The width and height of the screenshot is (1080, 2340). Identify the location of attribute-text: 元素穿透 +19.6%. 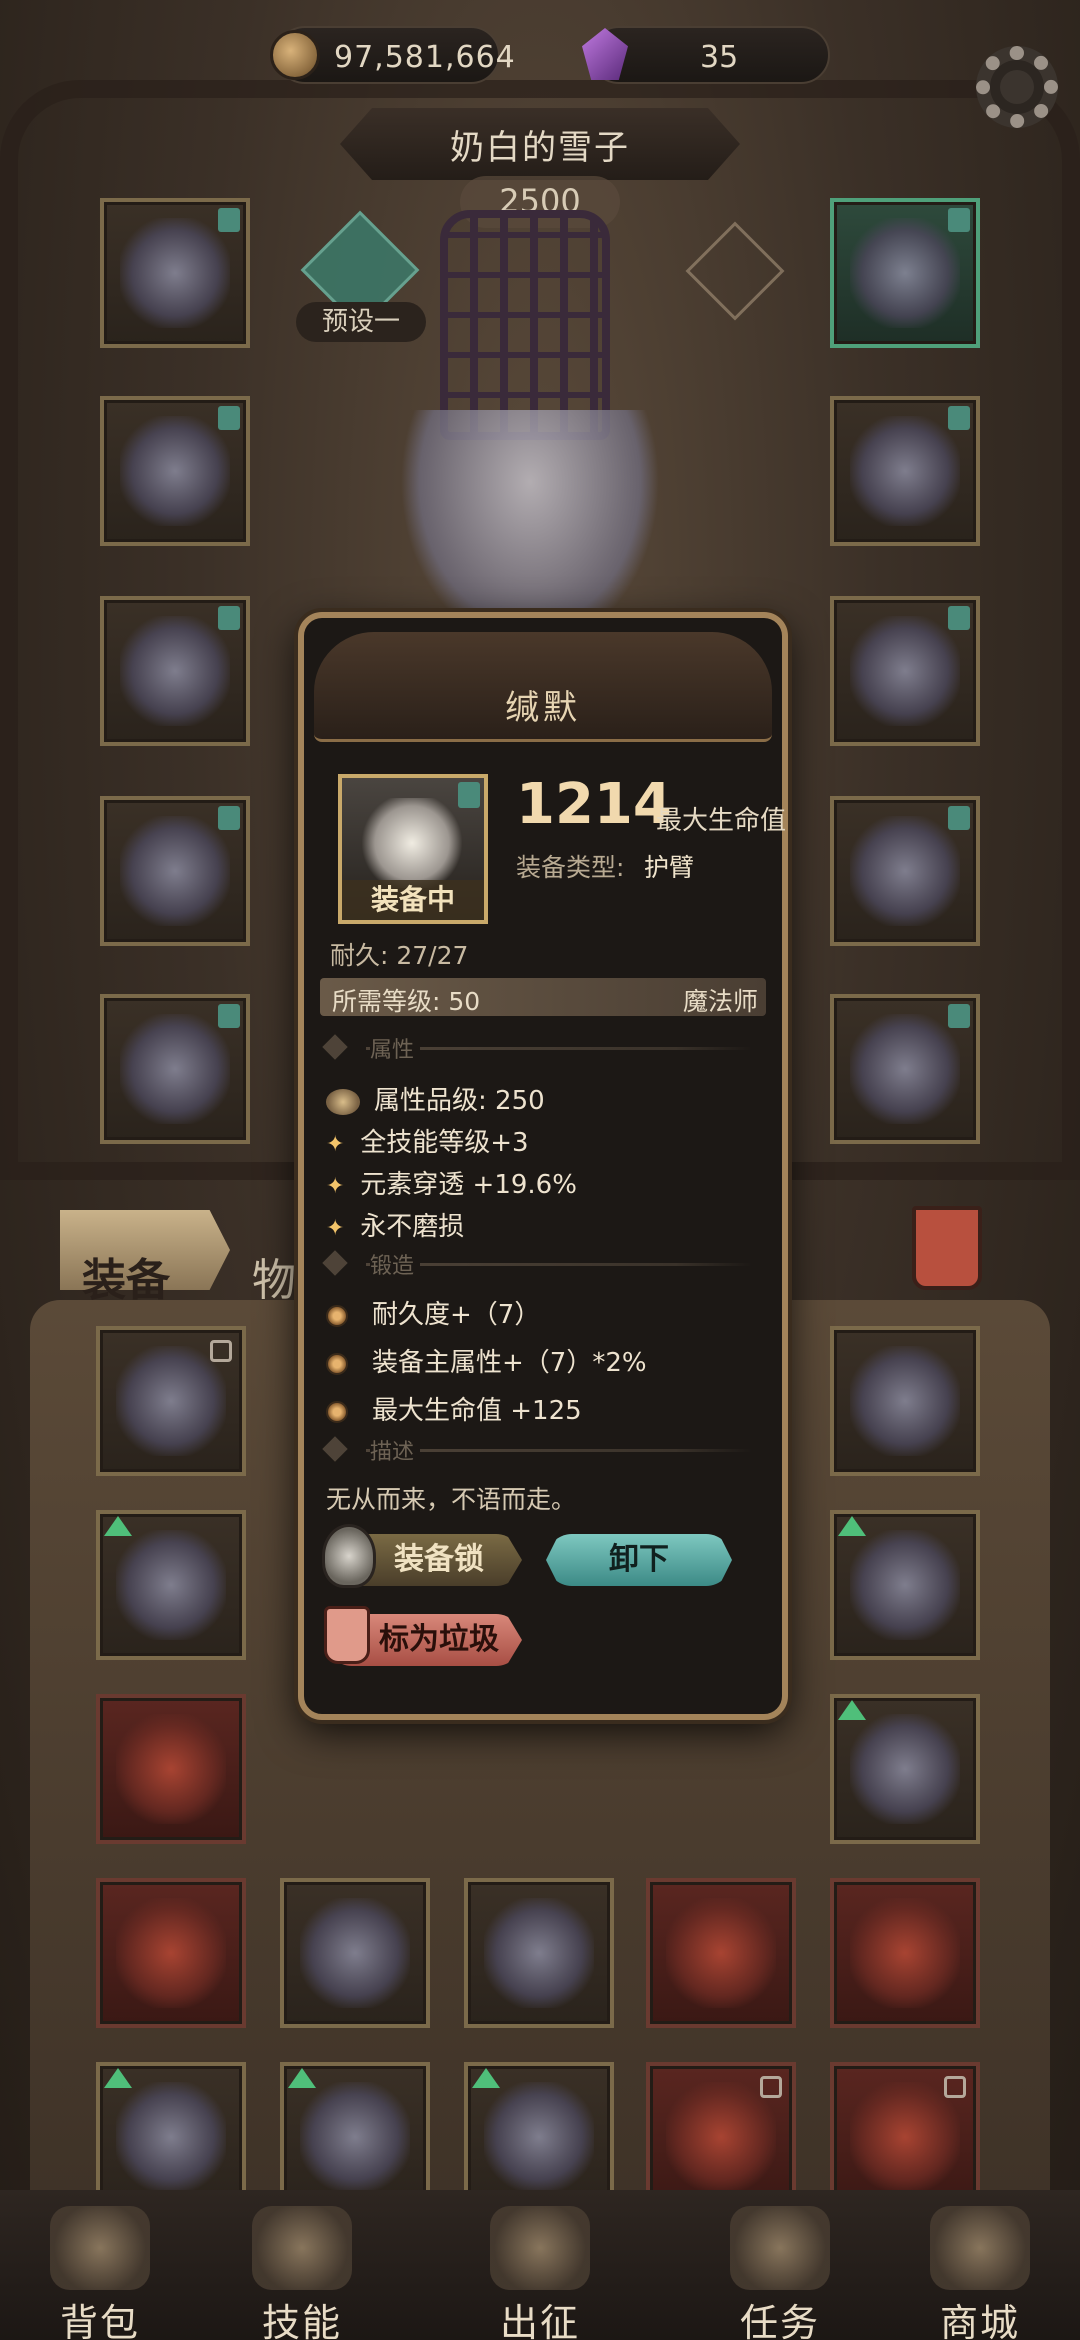
(468, 1185).